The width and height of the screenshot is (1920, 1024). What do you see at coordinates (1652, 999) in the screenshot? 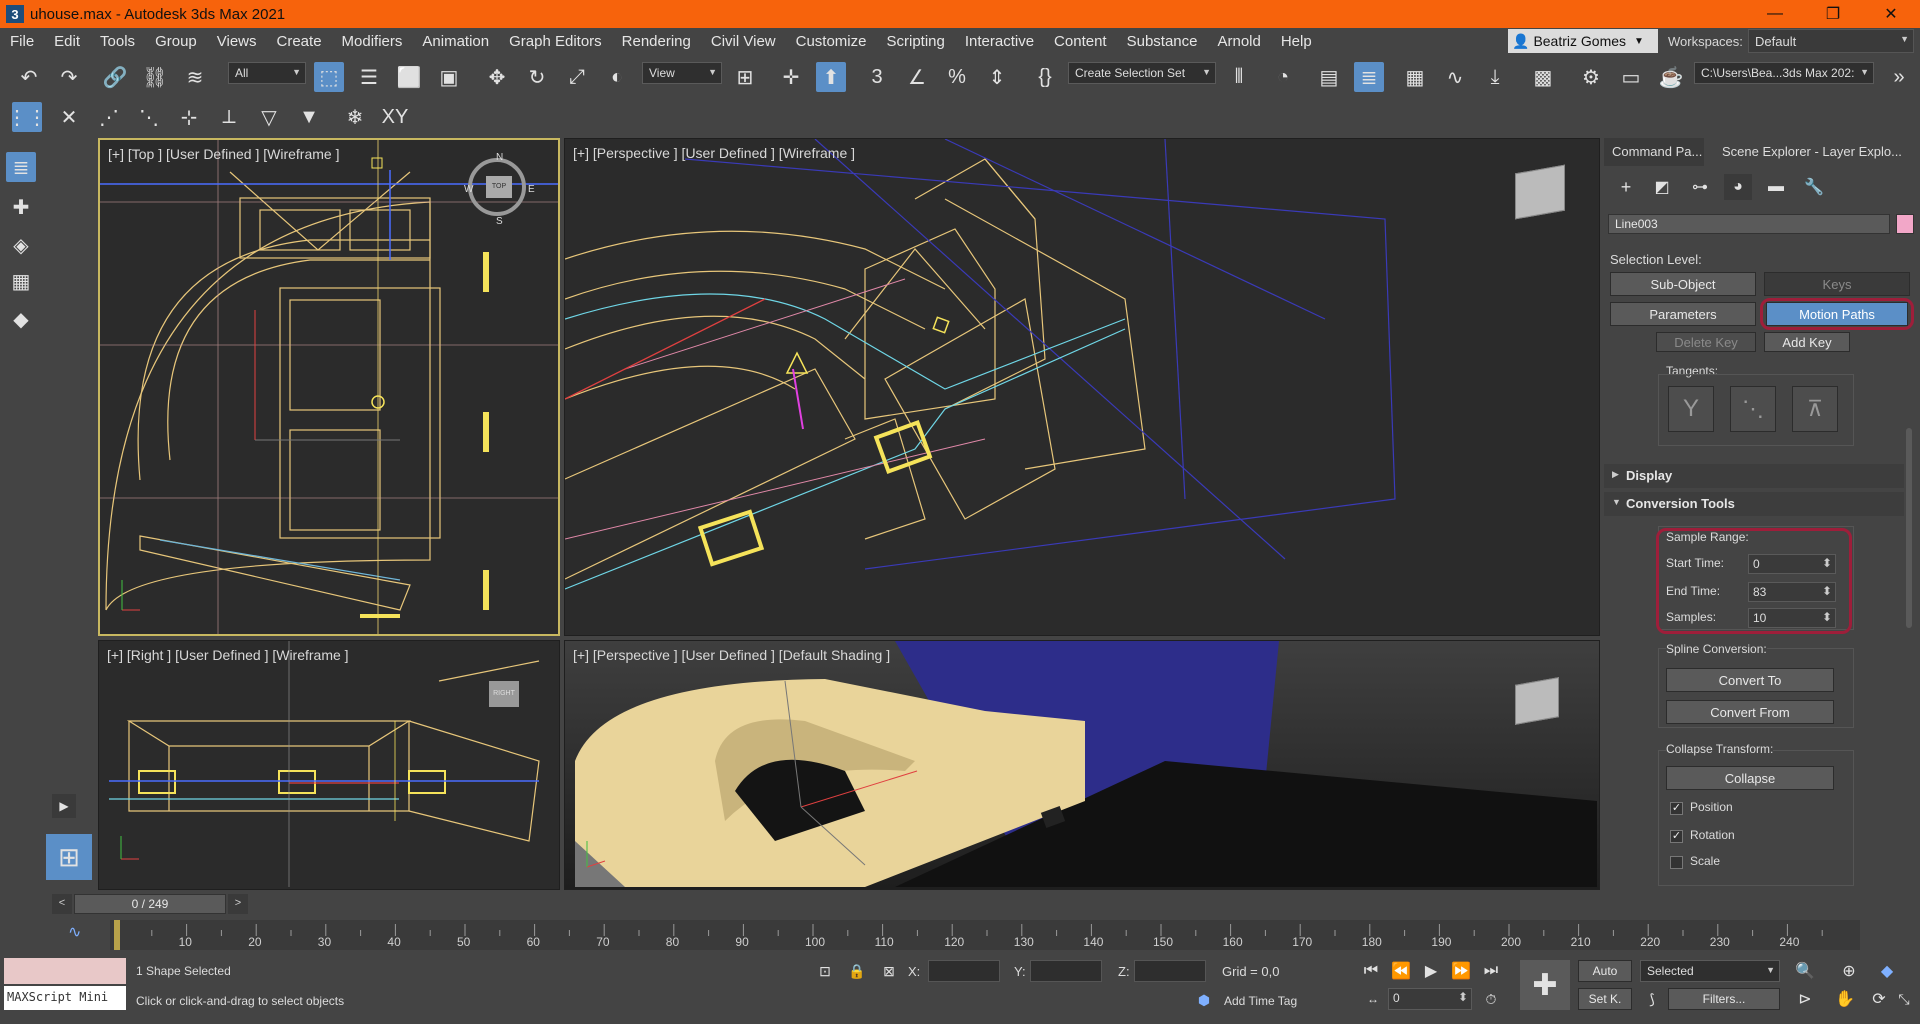
I see `key-tangent-icon: ⟆` at bounding box center [1652, 999].